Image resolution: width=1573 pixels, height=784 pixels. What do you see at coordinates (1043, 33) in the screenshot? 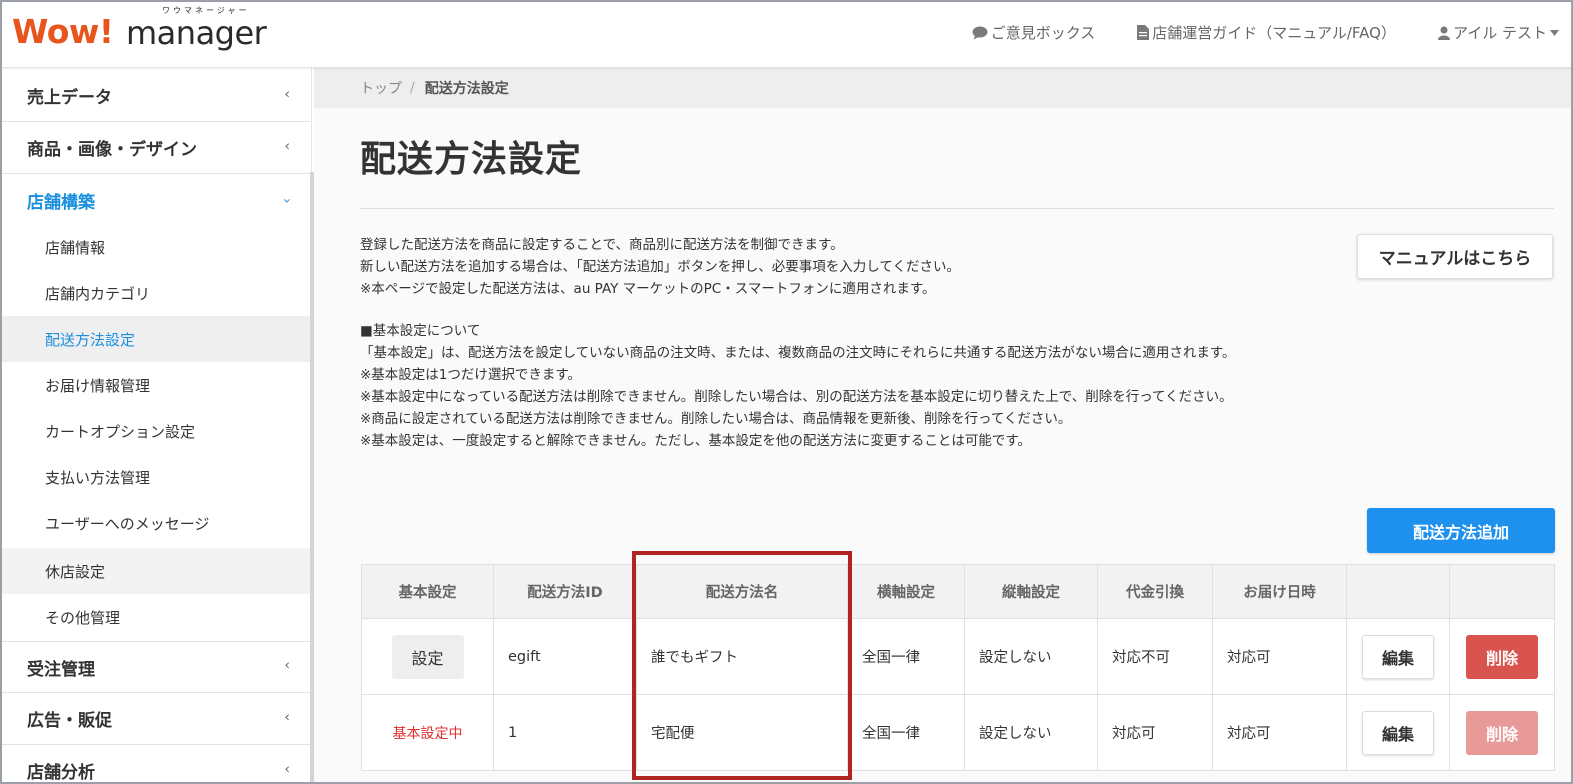
I see `feedback-box-label: ご意見ボックス` at bounding box center [1043, 33].